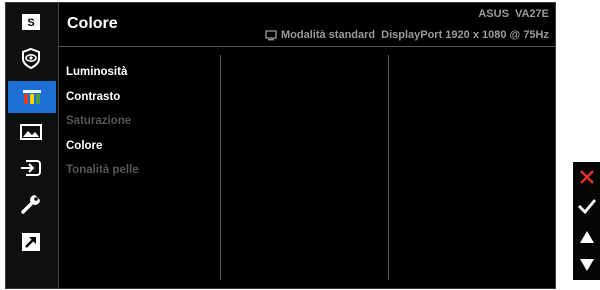 The image size is (600, 290). Describe the element at coordinates (141, 146) in the screenshot. I see `menu-item-color-temp: Colore` at that location.